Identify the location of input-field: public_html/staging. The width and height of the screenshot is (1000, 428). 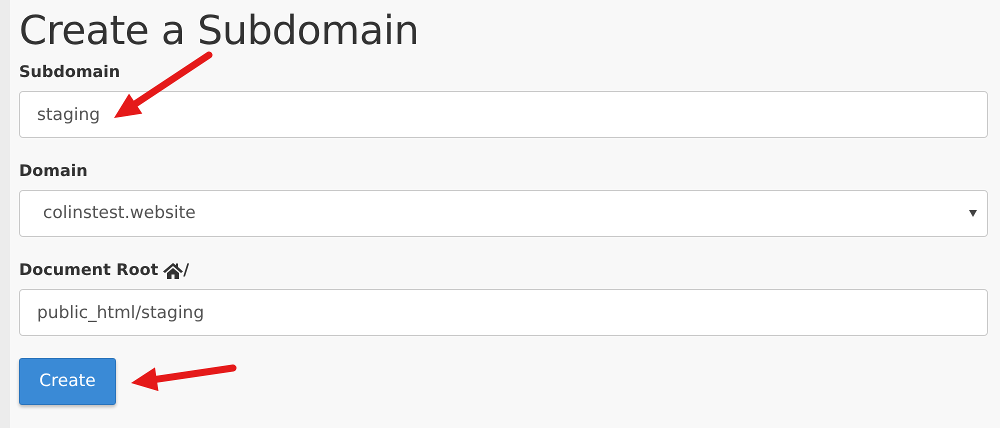
(503, 312).